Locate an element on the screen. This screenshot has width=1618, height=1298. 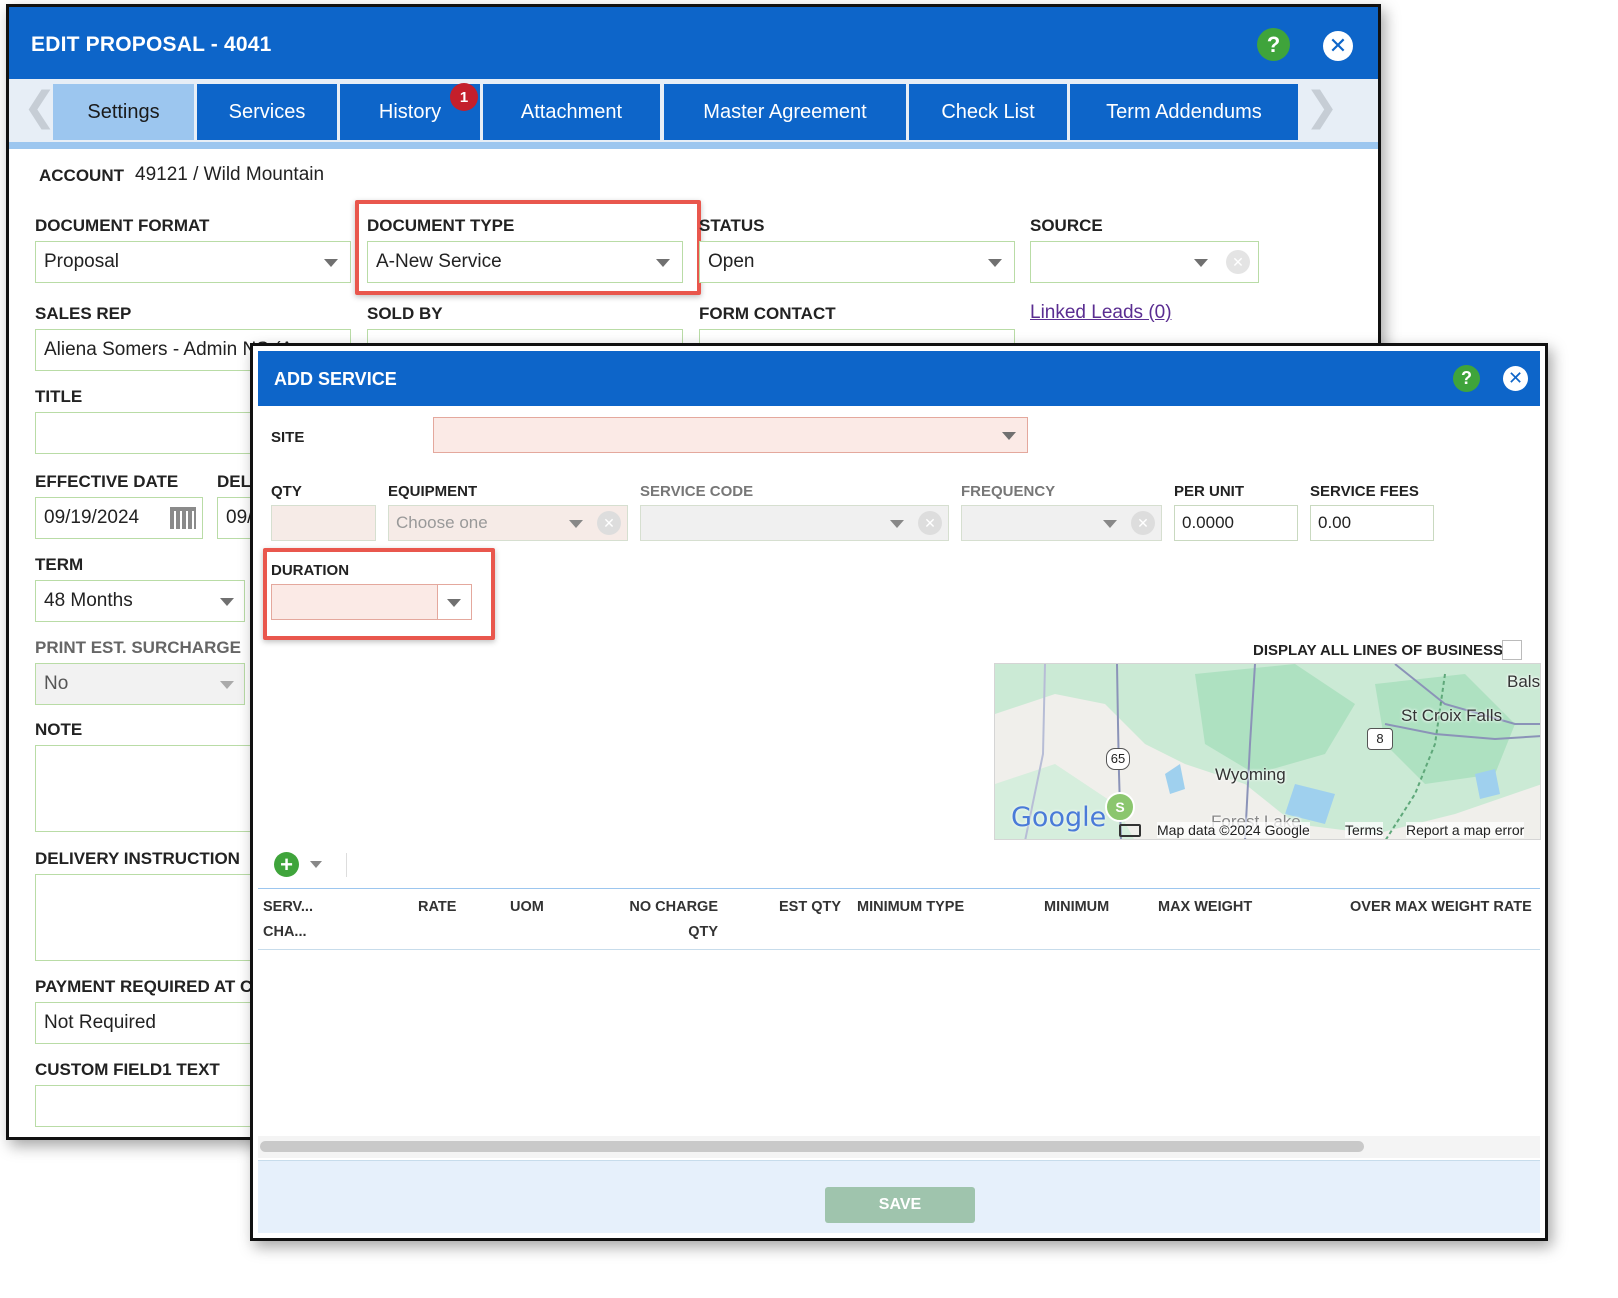
tab-history: History 1 is located at coordinates (410, 111).